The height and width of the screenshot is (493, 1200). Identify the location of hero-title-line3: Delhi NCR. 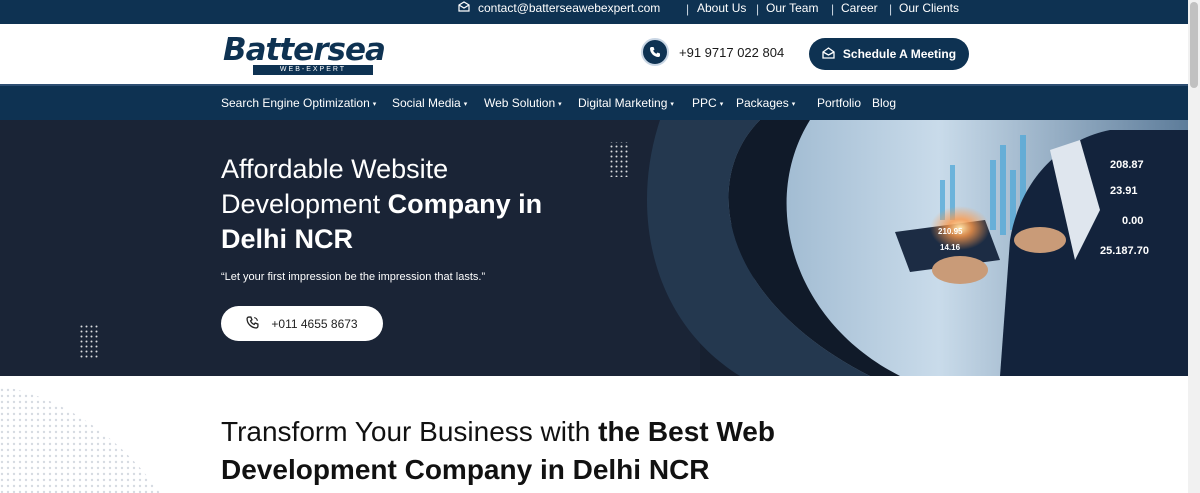
(287, 239).